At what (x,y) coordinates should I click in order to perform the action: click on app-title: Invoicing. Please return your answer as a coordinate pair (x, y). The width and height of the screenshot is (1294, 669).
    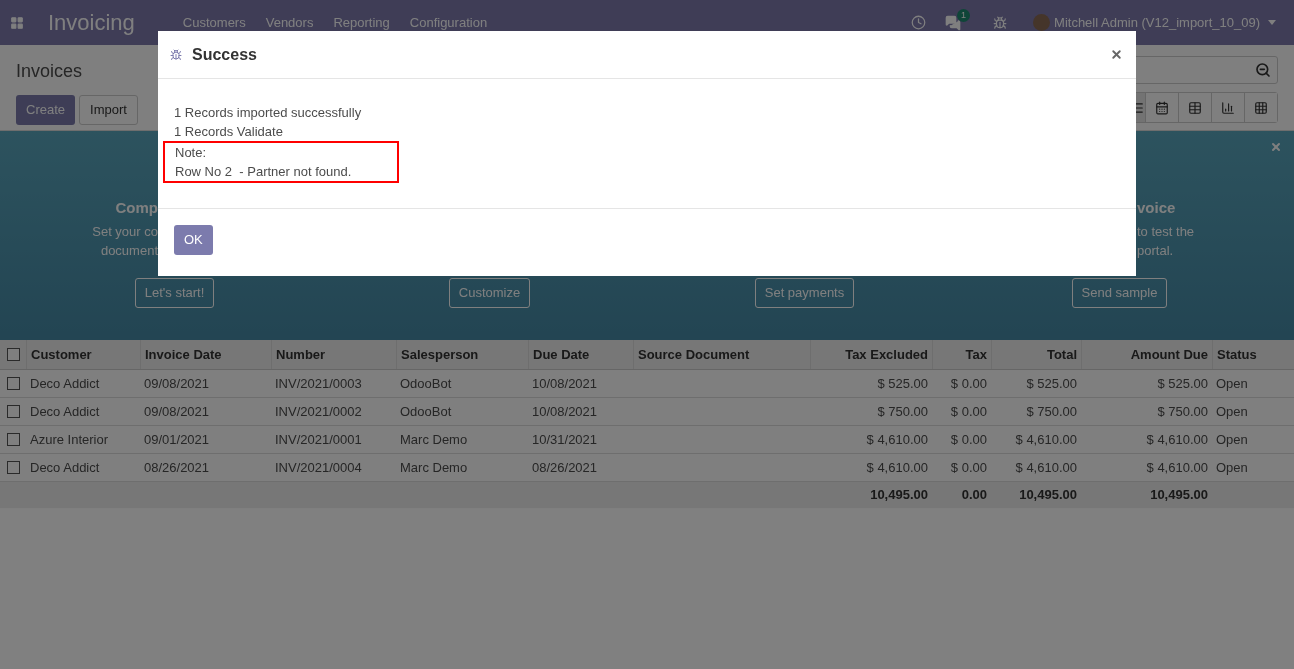
    Looking at the image, I should click on (91, 23).